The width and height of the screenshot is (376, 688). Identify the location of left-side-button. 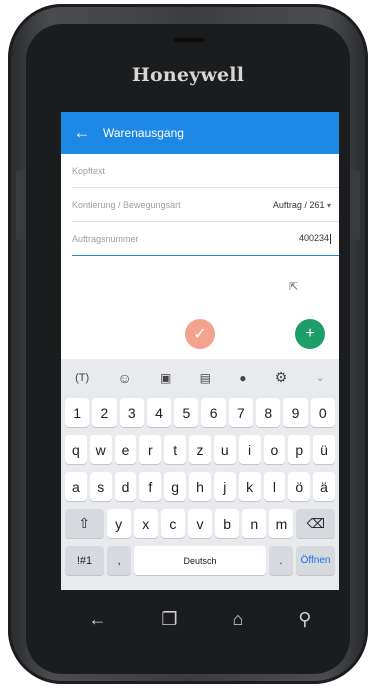
(21, 205).